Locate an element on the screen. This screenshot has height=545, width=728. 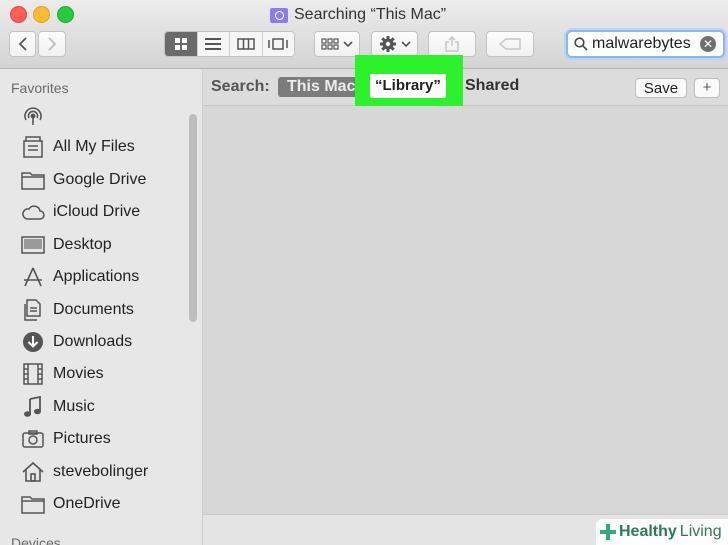
cross-logo-icon is located at coordinates (608, 532).